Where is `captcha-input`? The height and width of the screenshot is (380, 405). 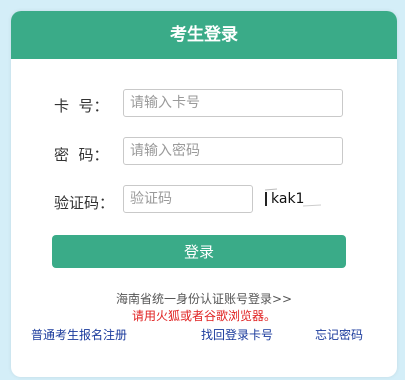 captcha-input is located at coordinates (188, 199).